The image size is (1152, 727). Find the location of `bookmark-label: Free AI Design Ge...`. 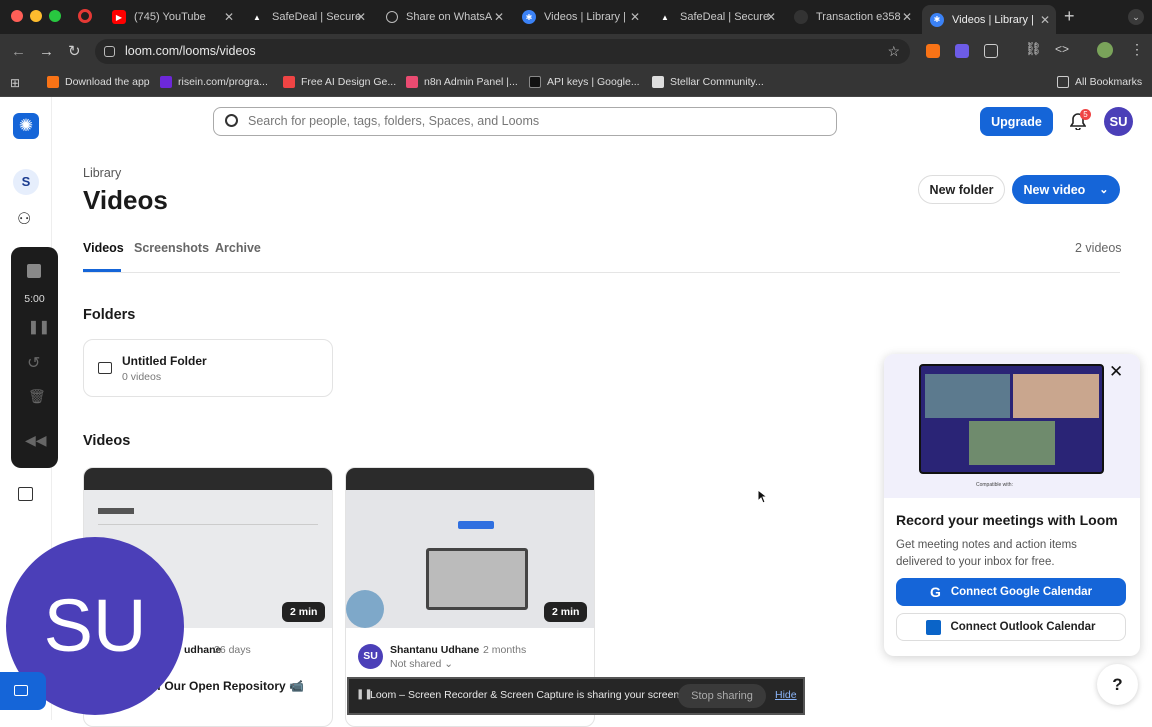

bookmark-label: Free AI Design Ge... is located at coordinates (349, 82).